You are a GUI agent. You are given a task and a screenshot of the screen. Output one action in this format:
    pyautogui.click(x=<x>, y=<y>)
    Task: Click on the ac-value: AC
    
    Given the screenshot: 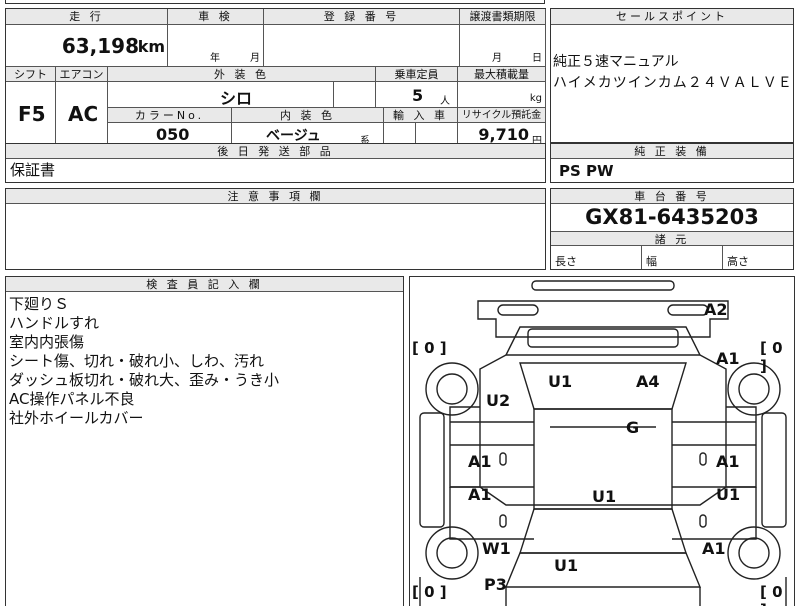 What is the action you would take?
    pyautogui.click(x=83, y=114)
    